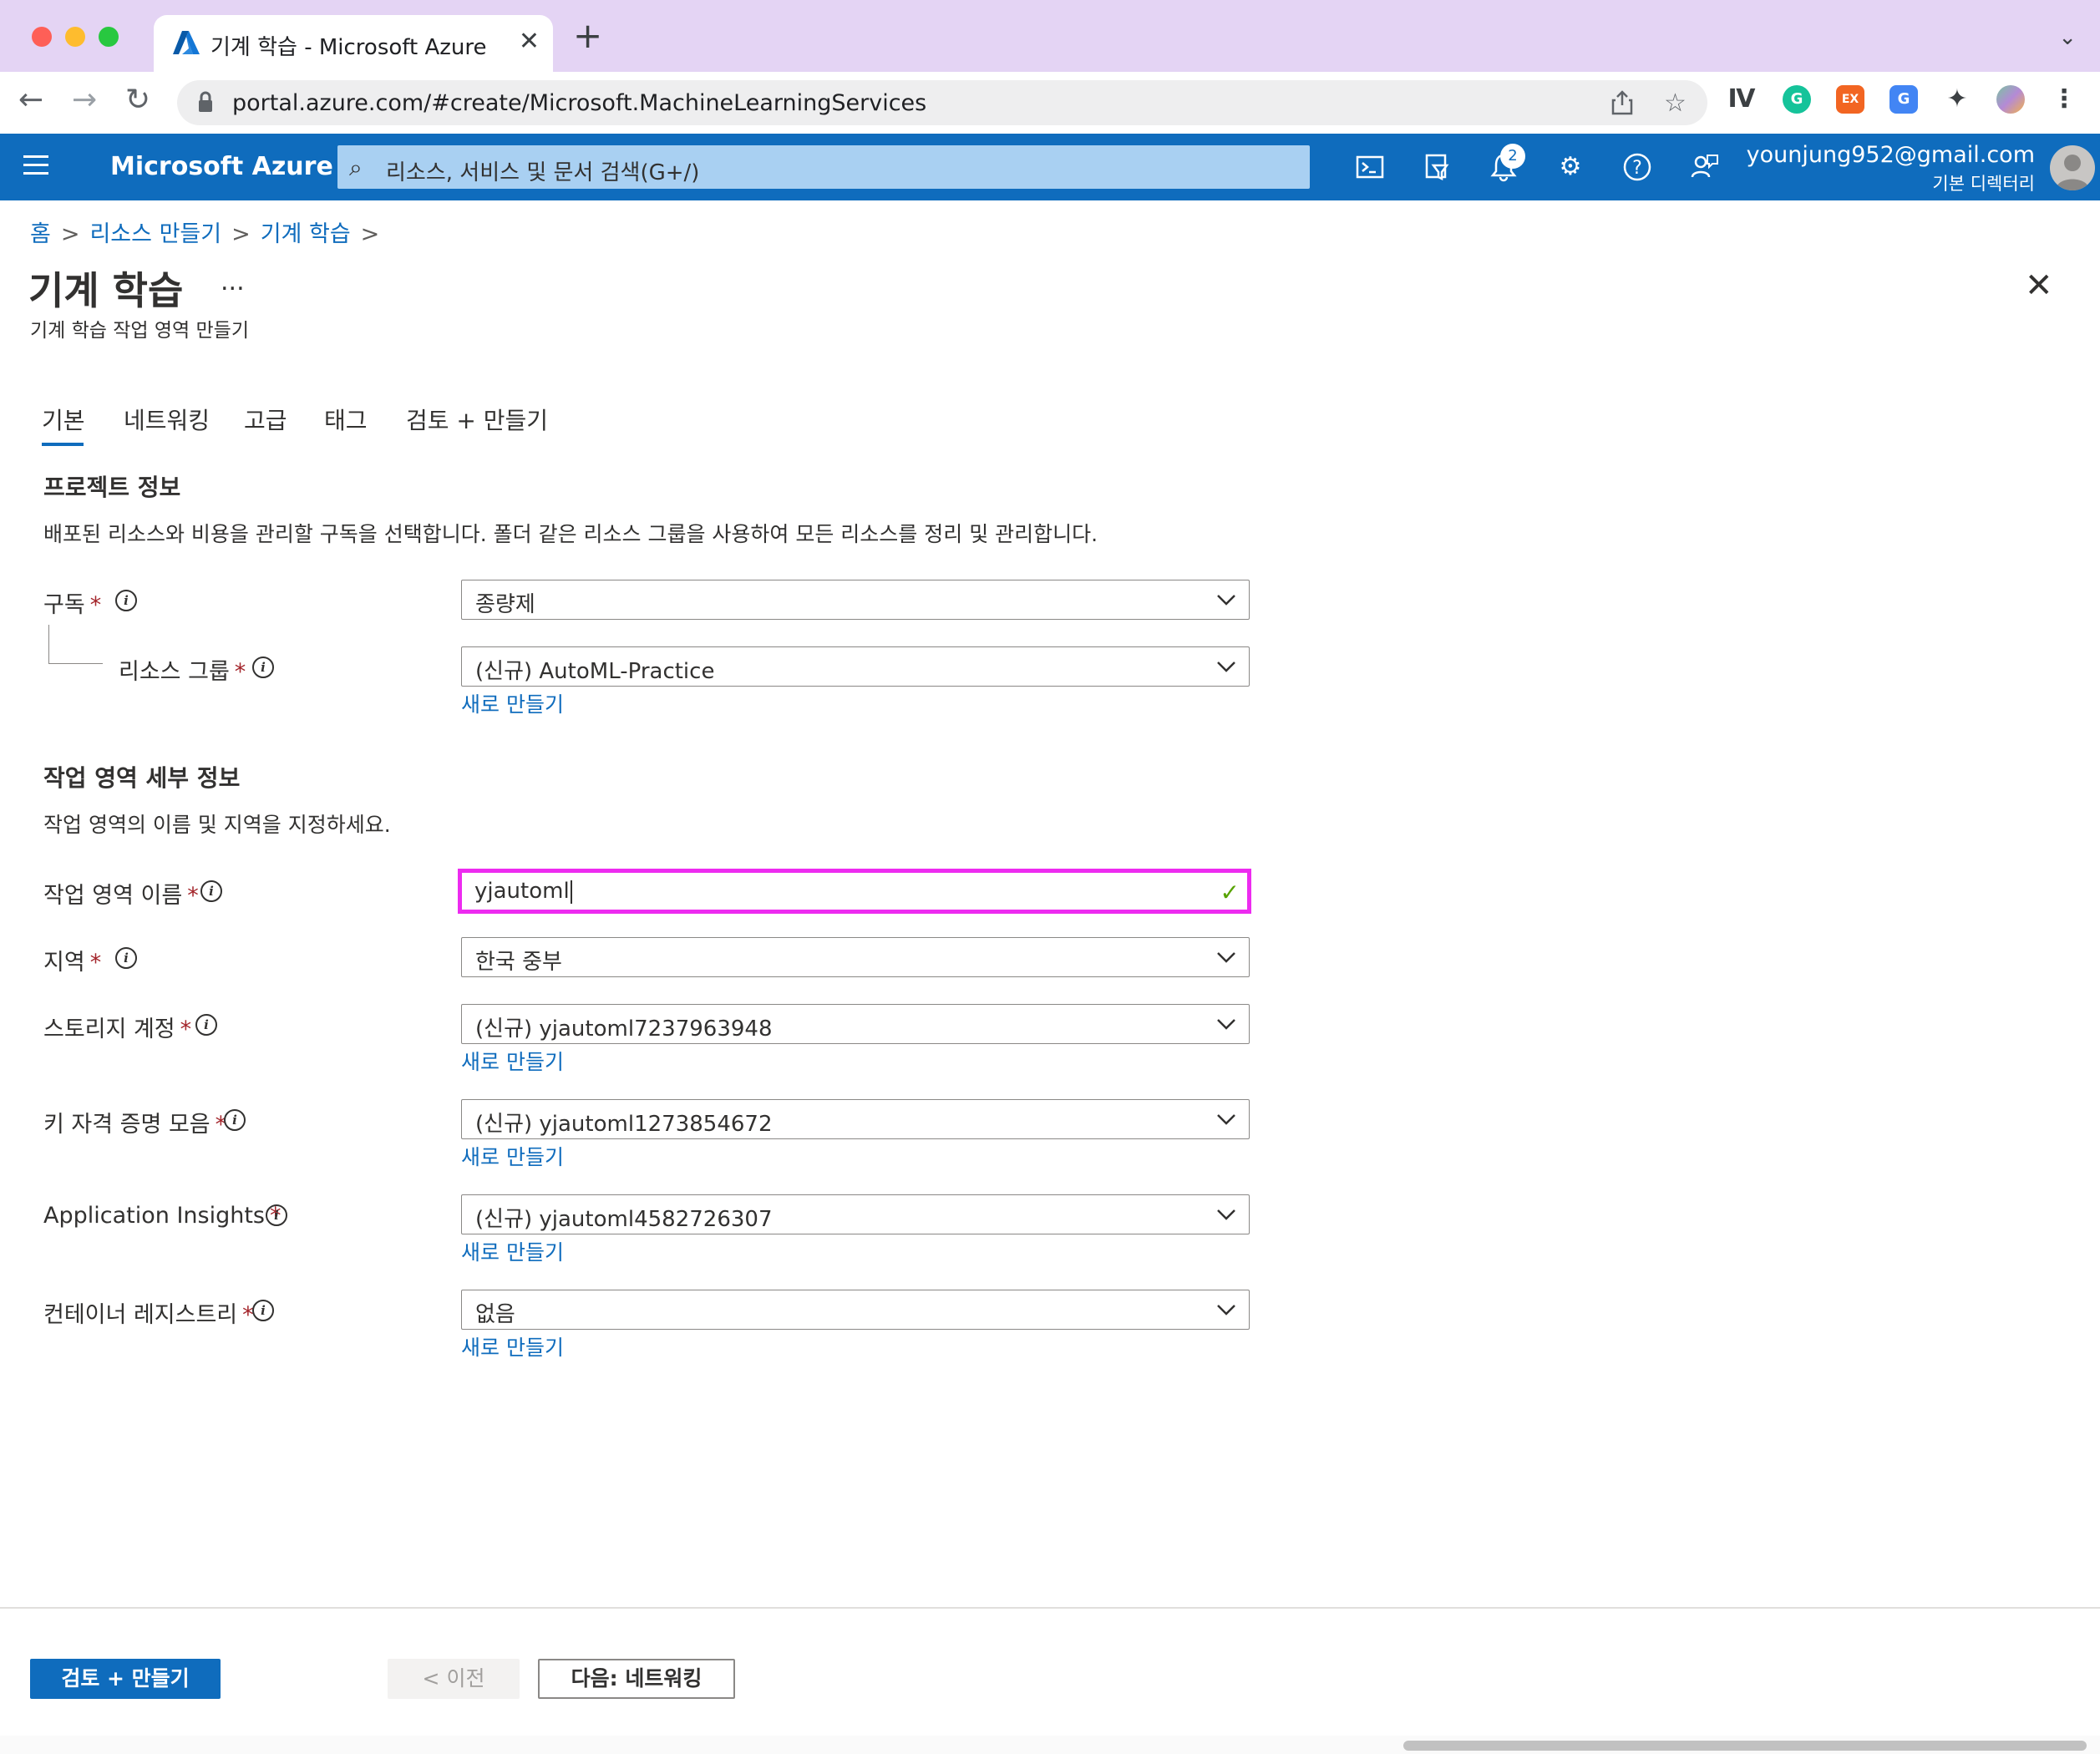  Describe the element at coordinates (2064, 99) in the screenshot. I see `browser-menu-icon: ⋮` at that location.